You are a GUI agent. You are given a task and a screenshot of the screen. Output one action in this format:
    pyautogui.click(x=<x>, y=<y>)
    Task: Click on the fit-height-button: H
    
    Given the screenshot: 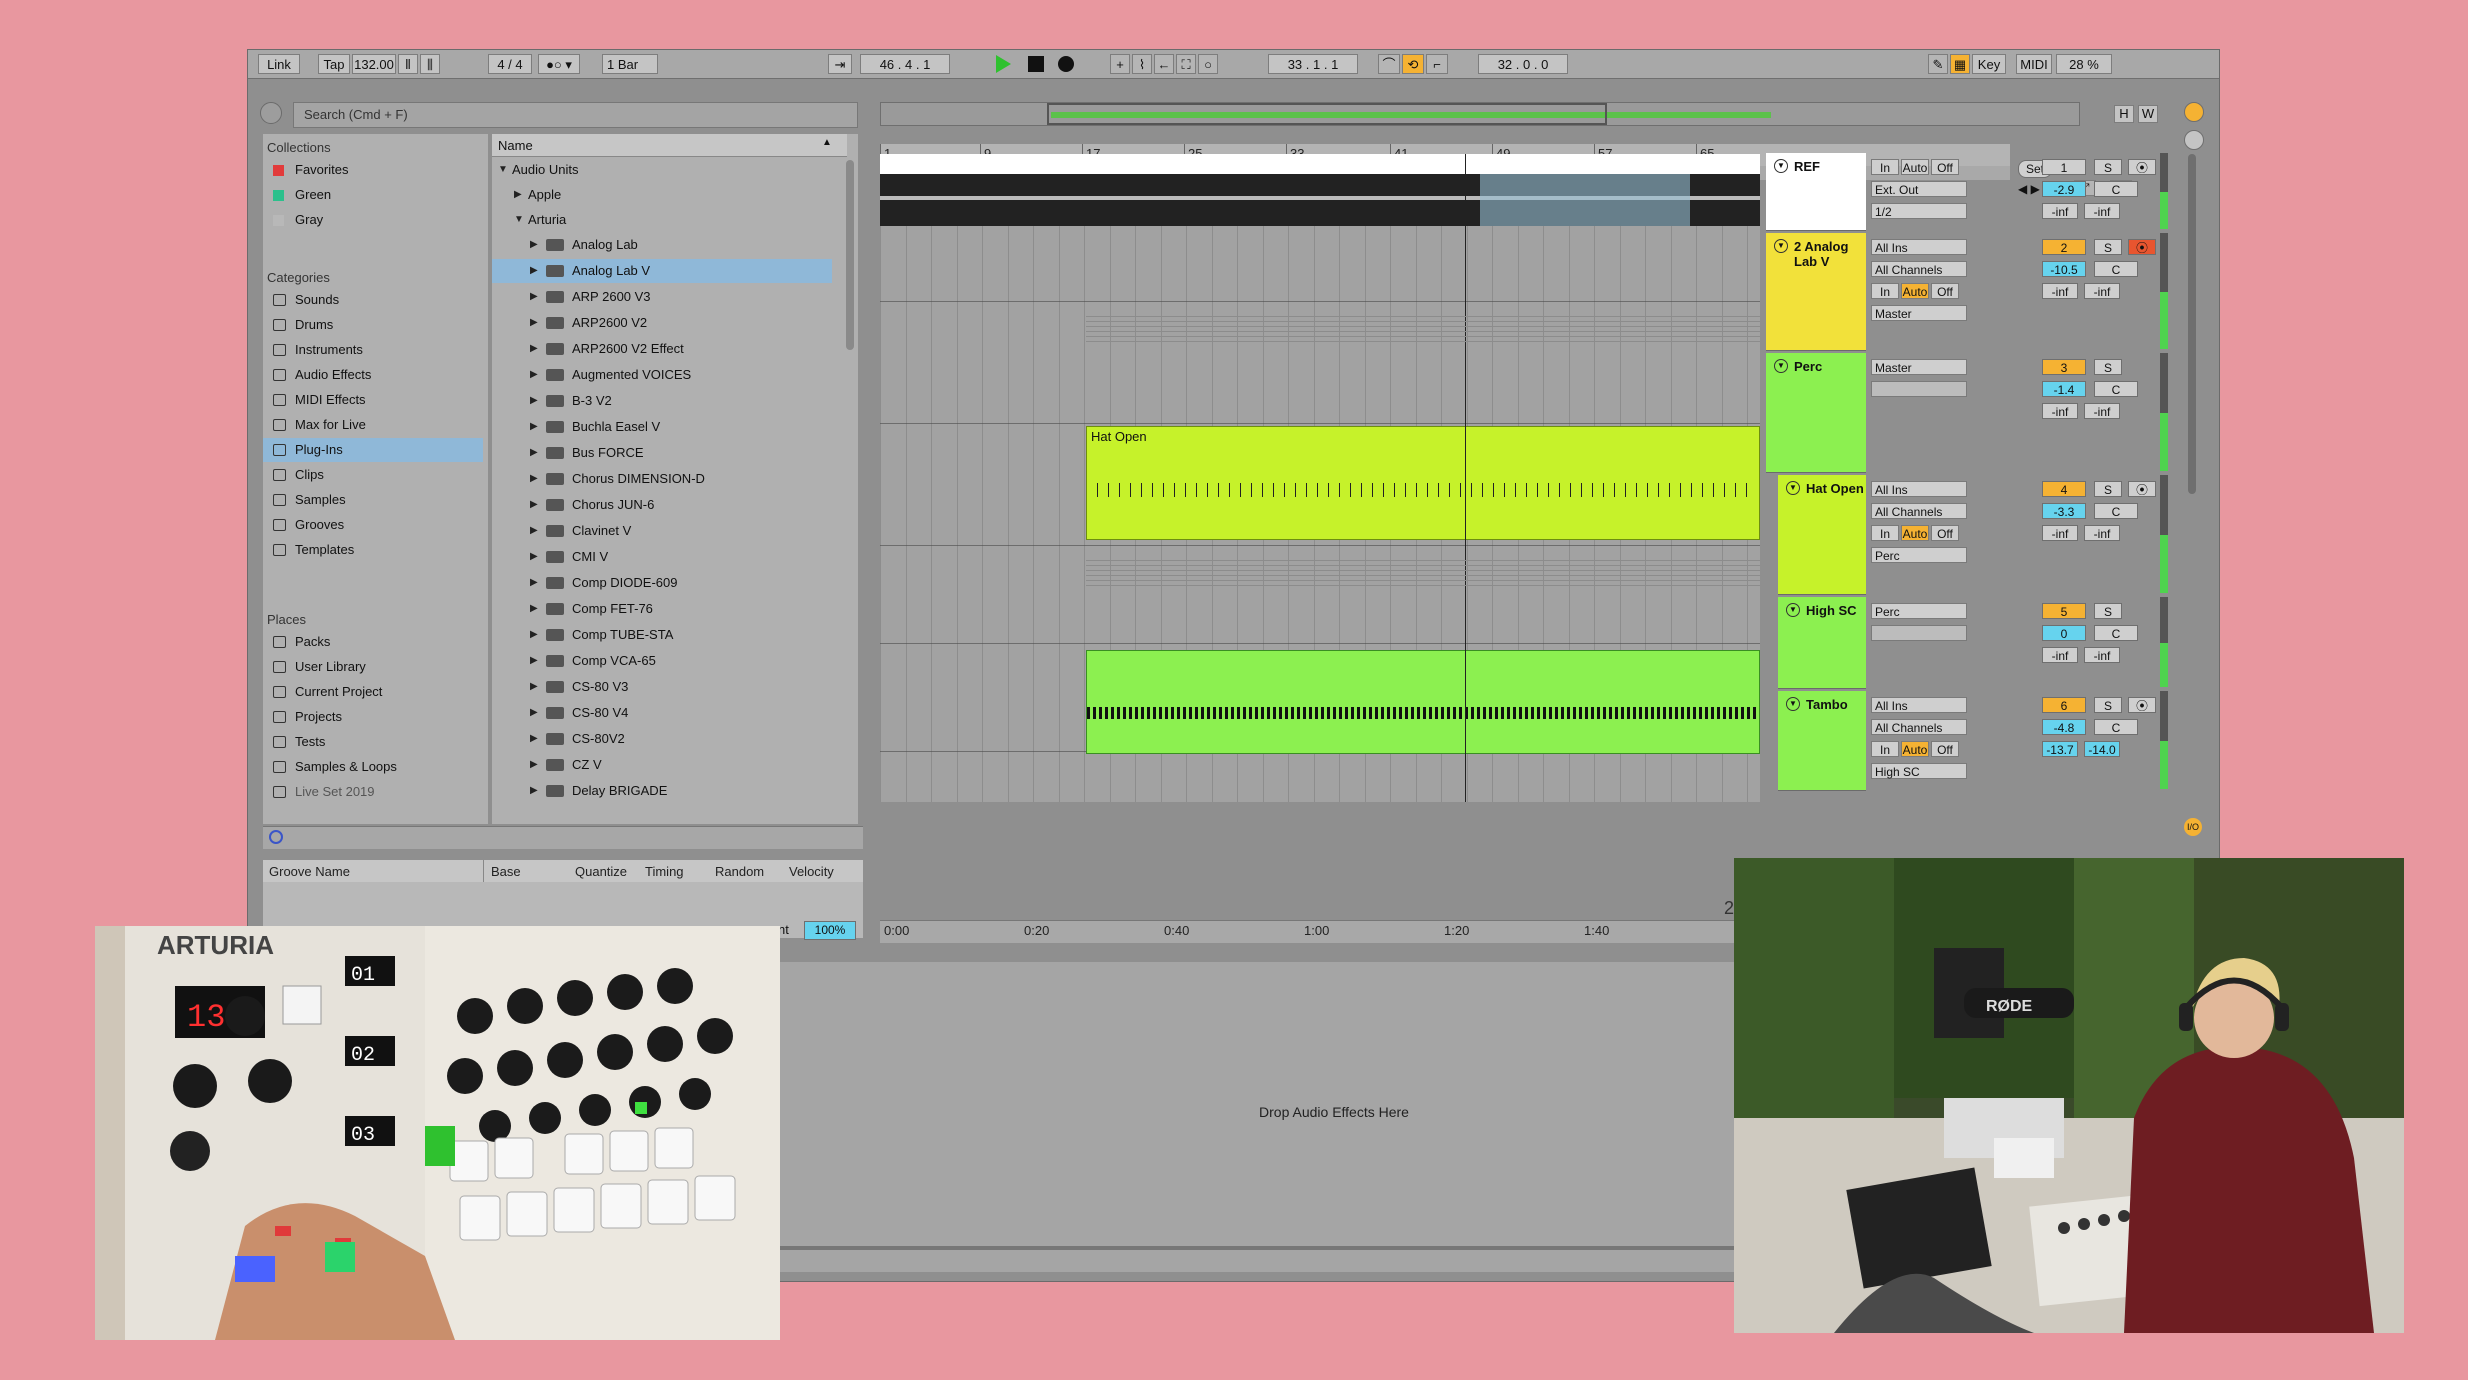 What is the action you would take?
    pyautogui.click(x=2124, y=114)
    